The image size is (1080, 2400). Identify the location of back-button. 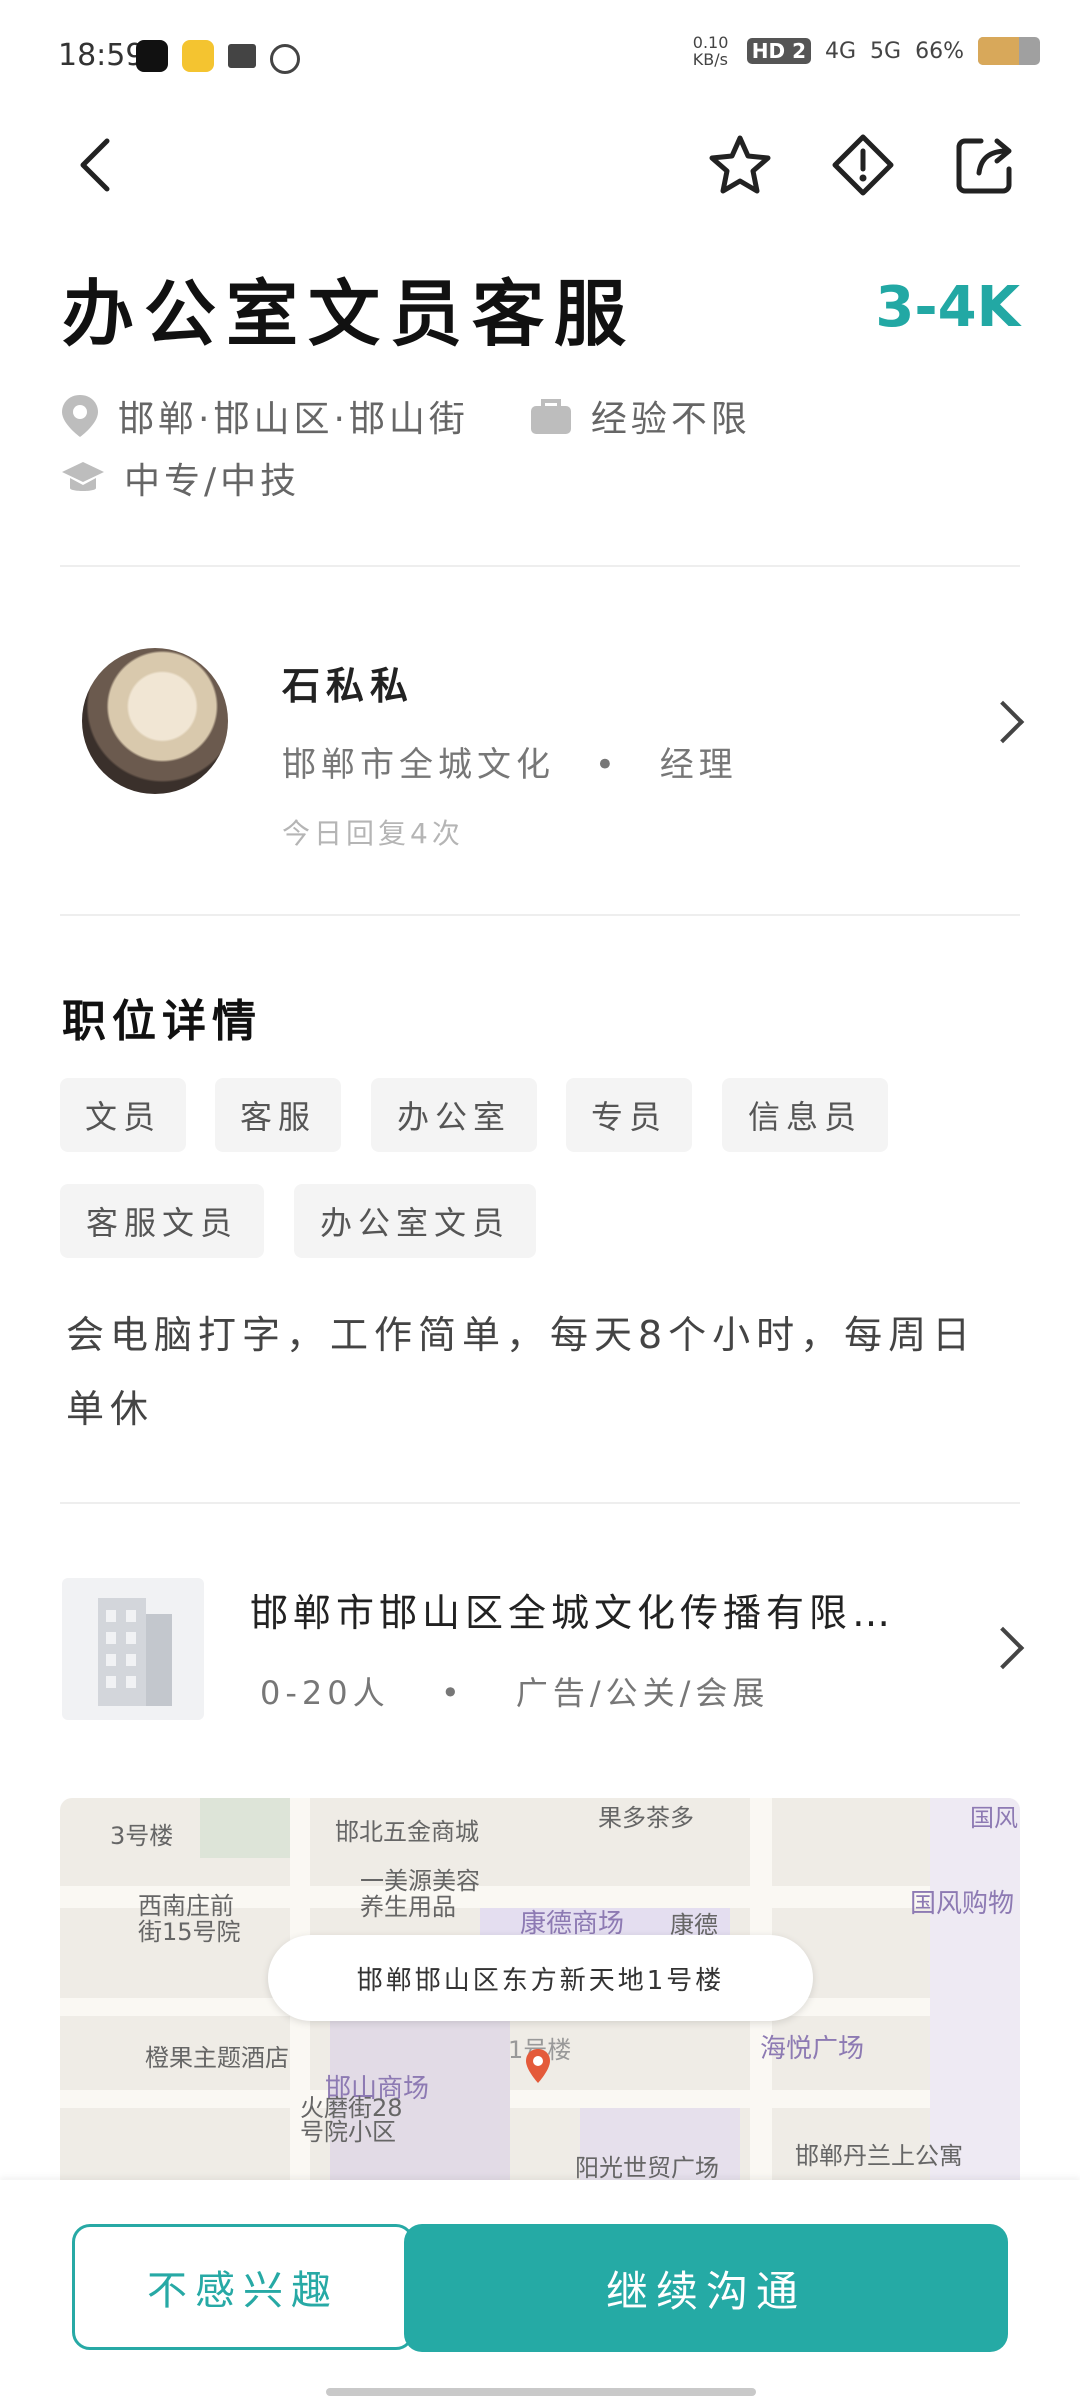
(95, 165).